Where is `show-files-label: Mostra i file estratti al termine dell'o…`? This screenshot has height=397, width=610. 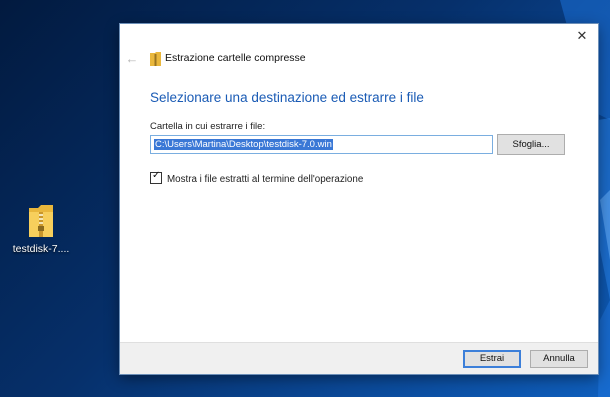 show-files-label: Mostra i file estratti al termine dell'o… is located at coordinates (265, 179).